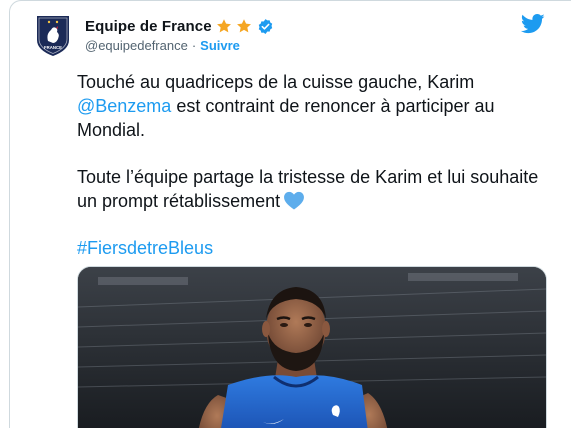  What do you see at coordinates (53, 47) in the screenshot?
I see `avatar-label: FRANCE` at bounding box center [53, 47].